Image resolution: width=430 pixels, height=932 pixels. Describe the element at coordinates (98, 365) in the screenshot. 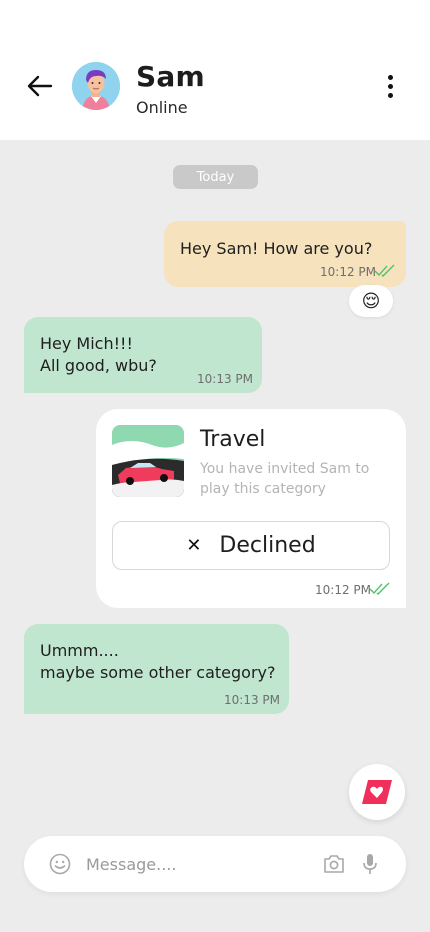

I see `message-text-line: All good, wbu?` at that location.